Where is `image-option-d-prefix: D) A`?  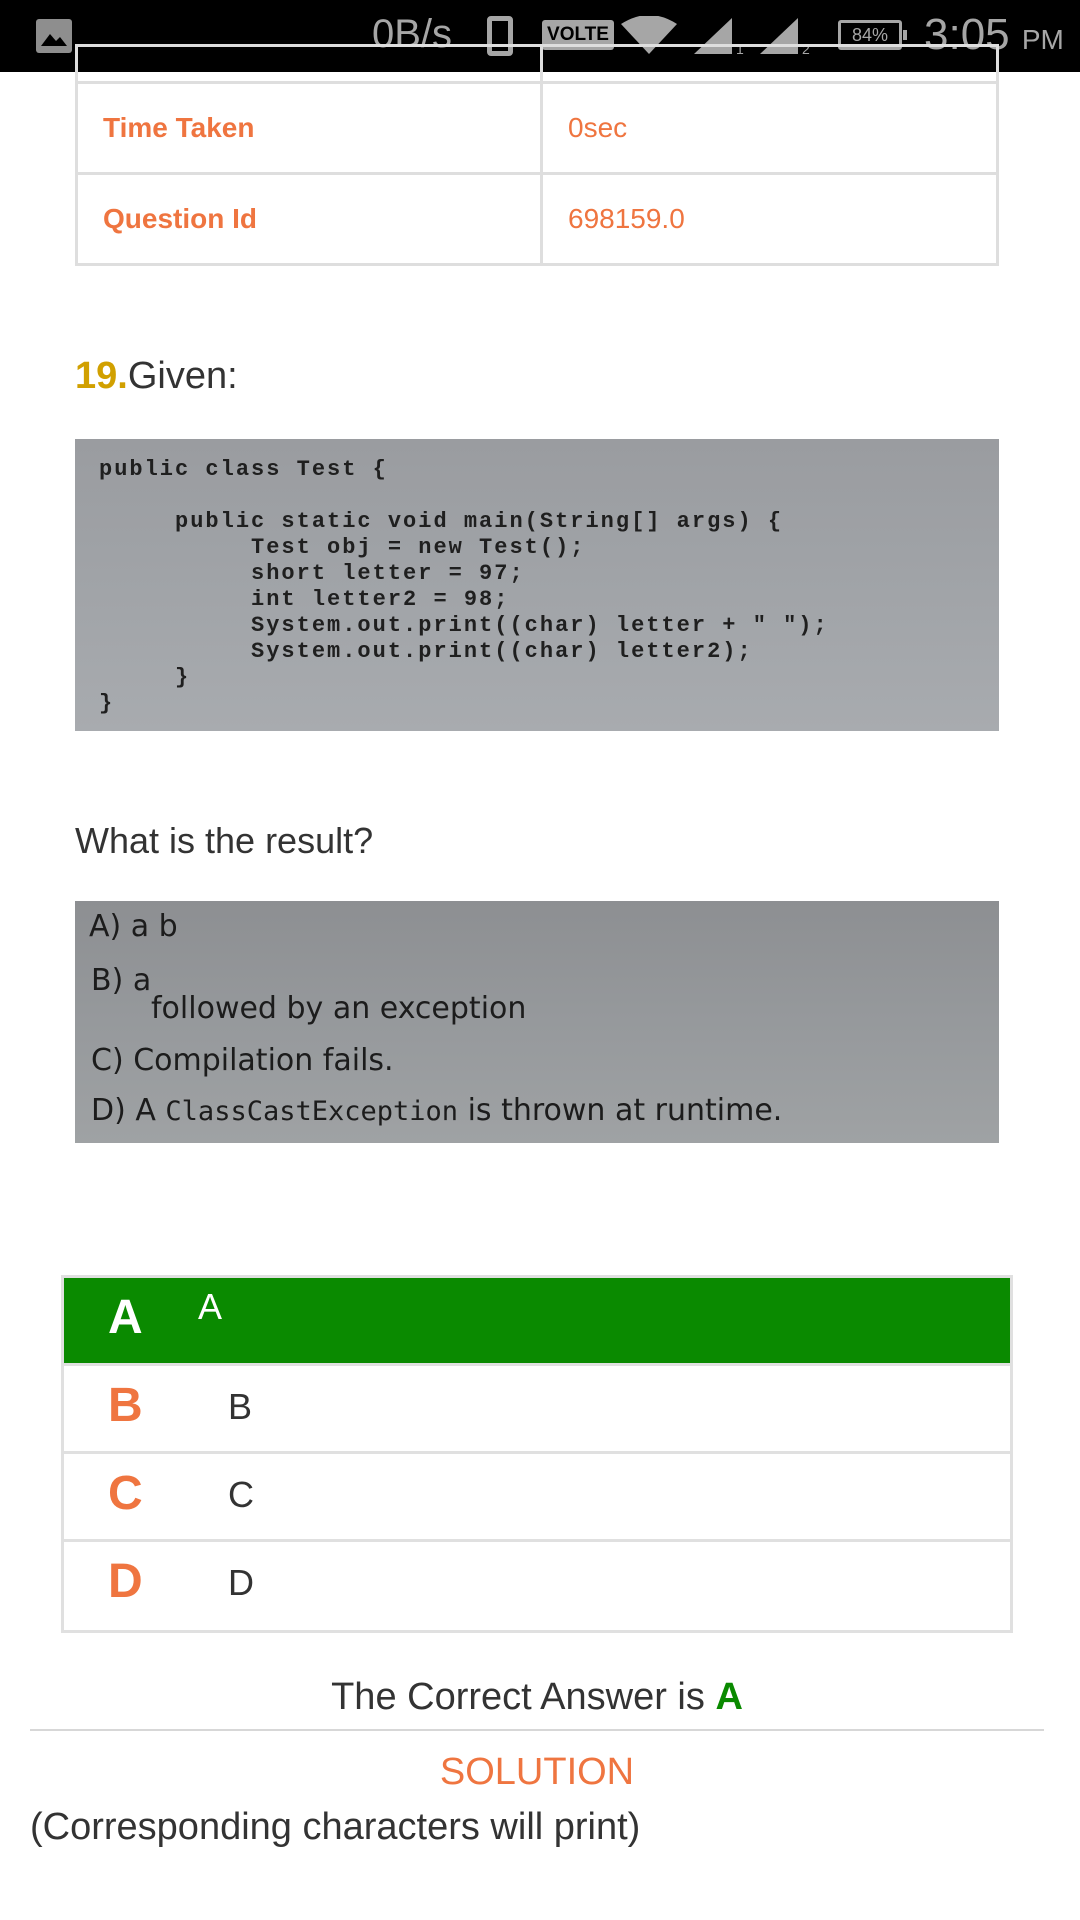
image-option-d-prefix: D) A is located at coordinates (123, 1110).